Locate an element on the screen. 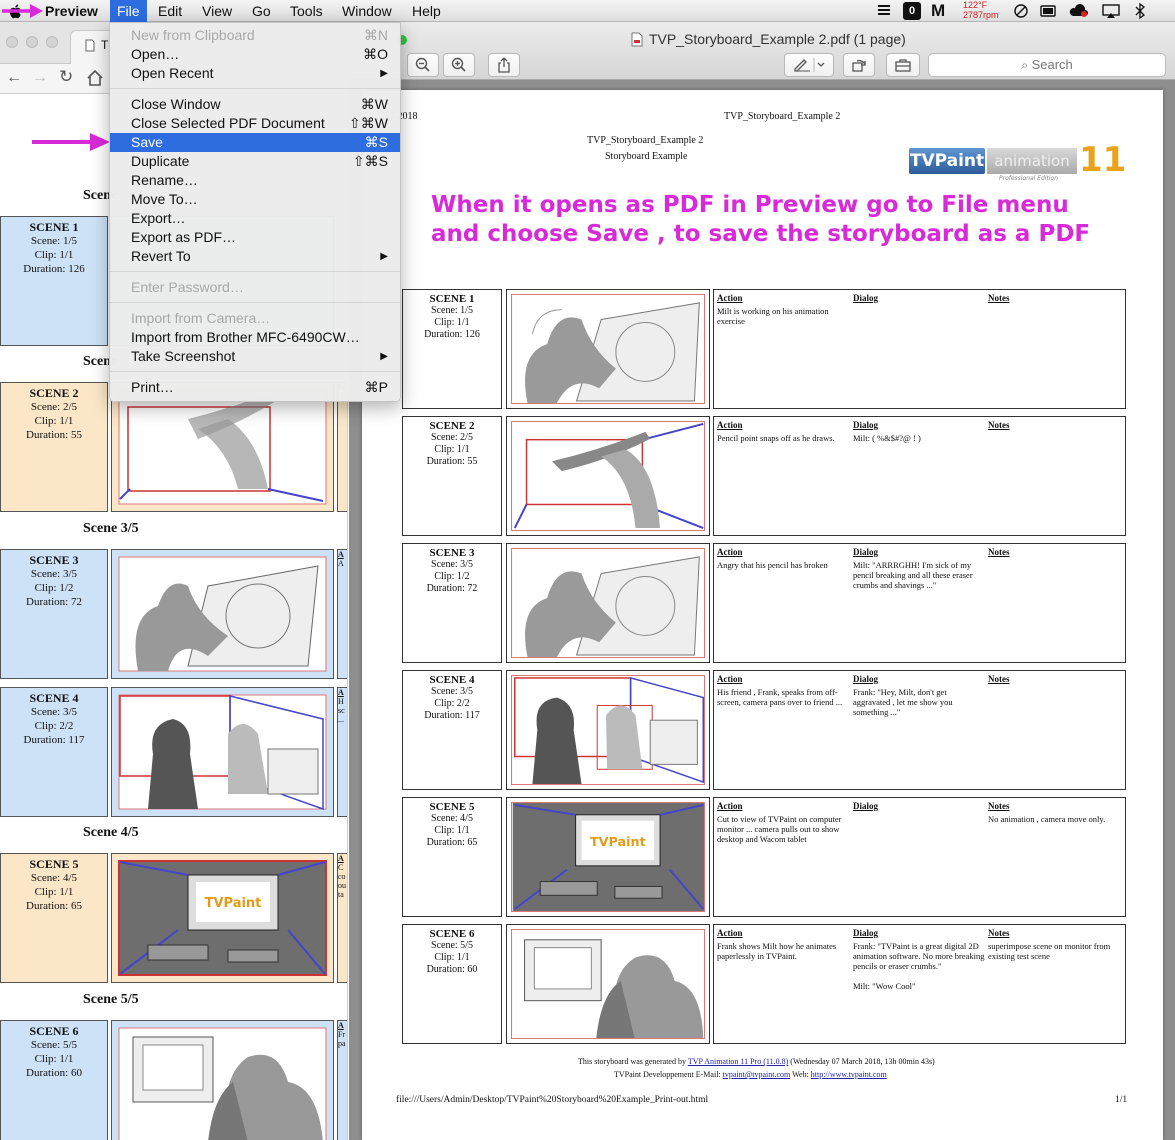  clip-number: Clip: 2/2 is located at coordinates (452, 703).